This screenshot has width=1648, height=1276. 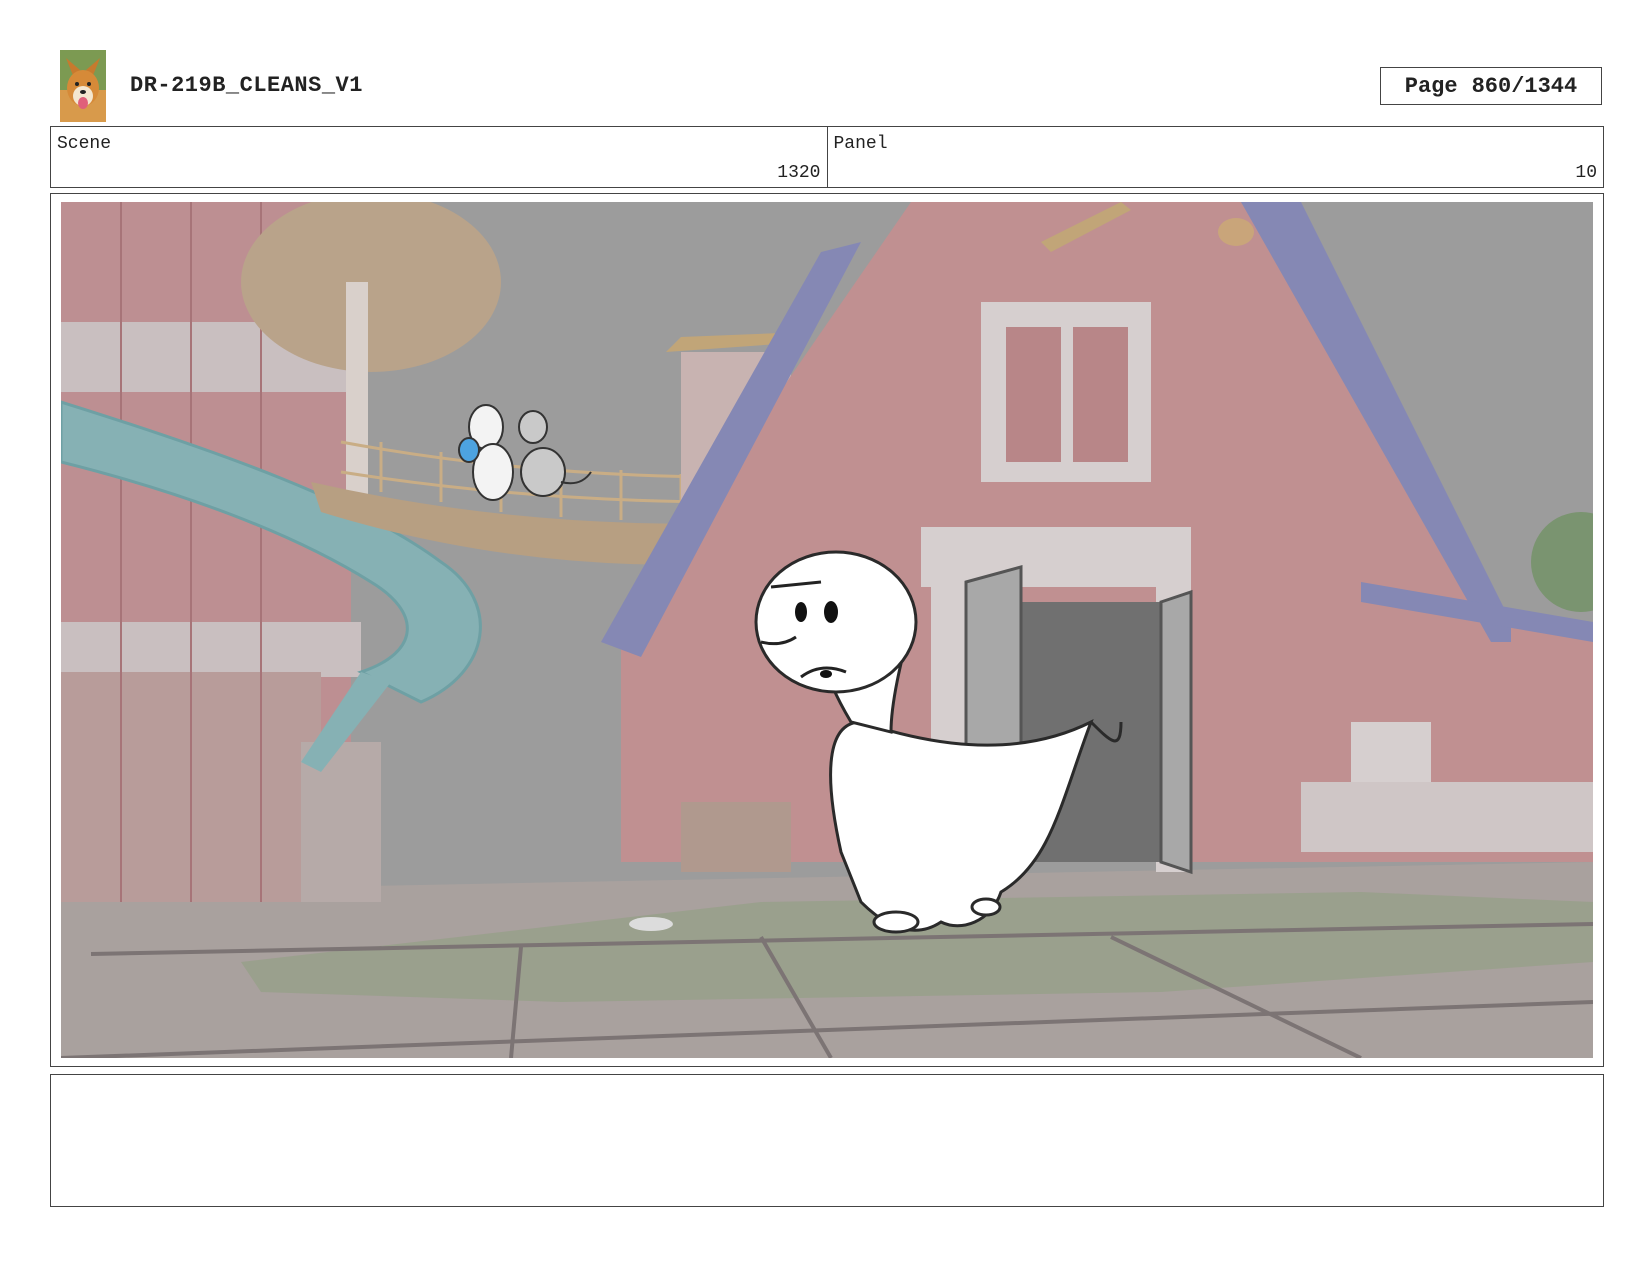 What do you see at coordinates (246, 85) in the screenshot?
I see `document-title: DR-219B_CLEANS_V1` at bounding box center [246, 85].